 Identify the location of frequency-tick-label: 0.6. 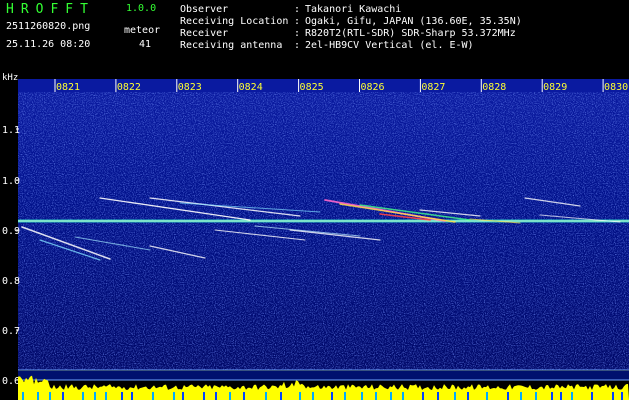
(11, 381).